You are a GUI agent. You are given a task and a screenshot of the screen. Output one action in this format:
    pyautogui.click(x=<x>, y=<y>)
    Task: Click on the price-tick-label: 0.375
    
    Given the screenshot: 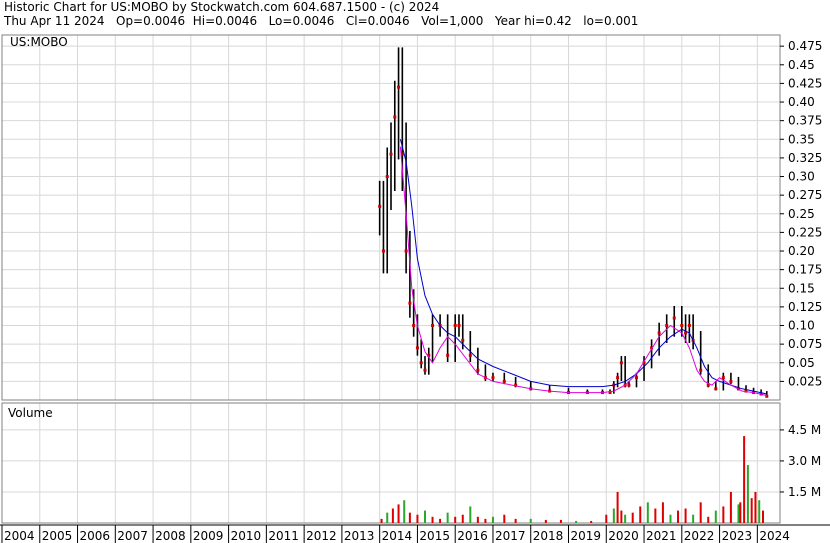 What is the action you would take?
    pyautogui.click(x=805, y=121)
    